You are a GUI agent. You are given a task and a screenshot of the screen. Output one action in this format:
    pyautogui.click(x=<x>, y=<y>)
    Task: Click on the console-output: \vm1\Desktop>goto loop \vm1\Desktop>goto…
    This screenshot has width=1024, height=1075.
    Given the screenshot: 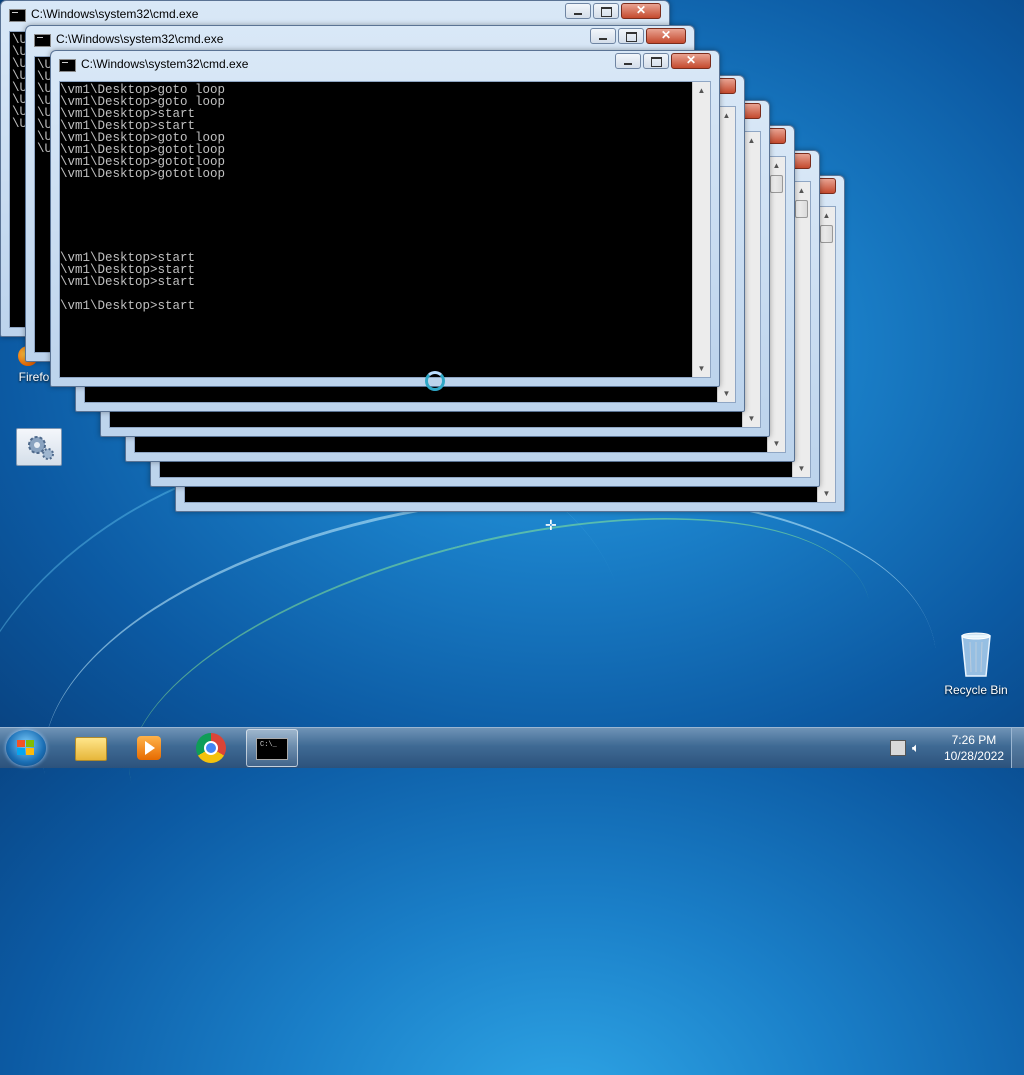 What is the action you would take?
    pyautogui.click(x=143, y=198)
    